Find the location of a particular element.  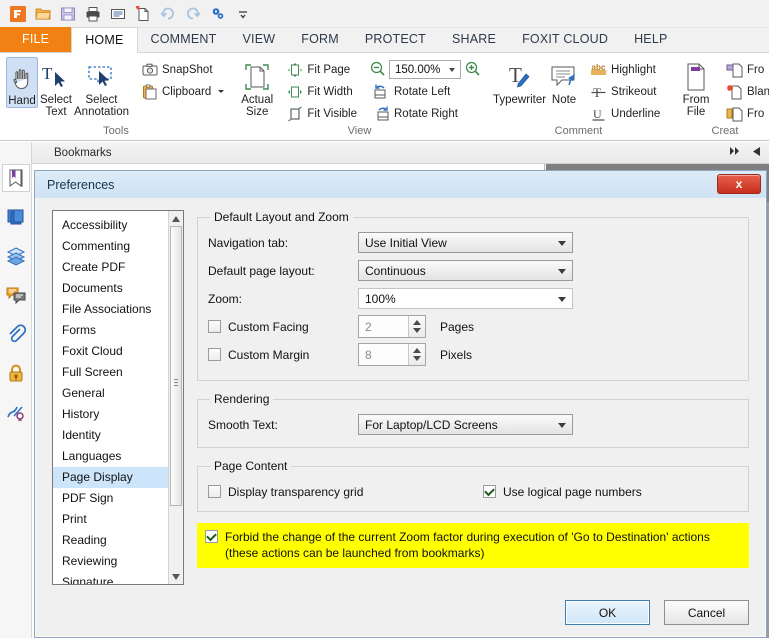

category-list-scrollbar is located at coordinates (175, 397).